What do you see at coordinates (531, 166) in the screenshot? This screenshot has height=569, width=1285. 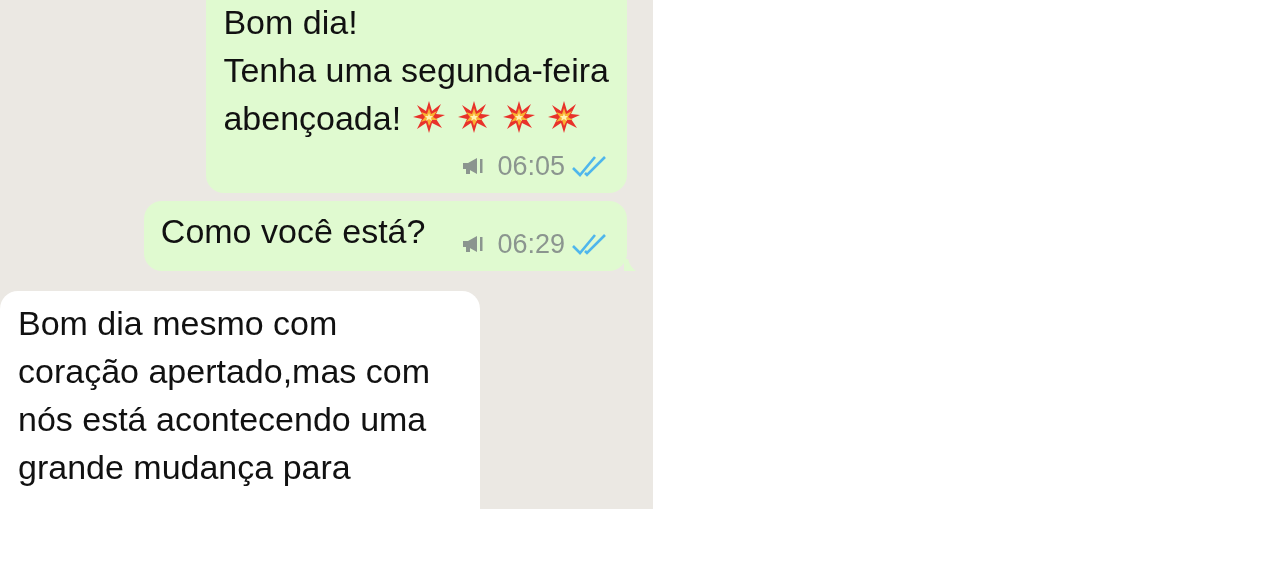 I see `message-time: 06:05` at bounding box center [531, 166].